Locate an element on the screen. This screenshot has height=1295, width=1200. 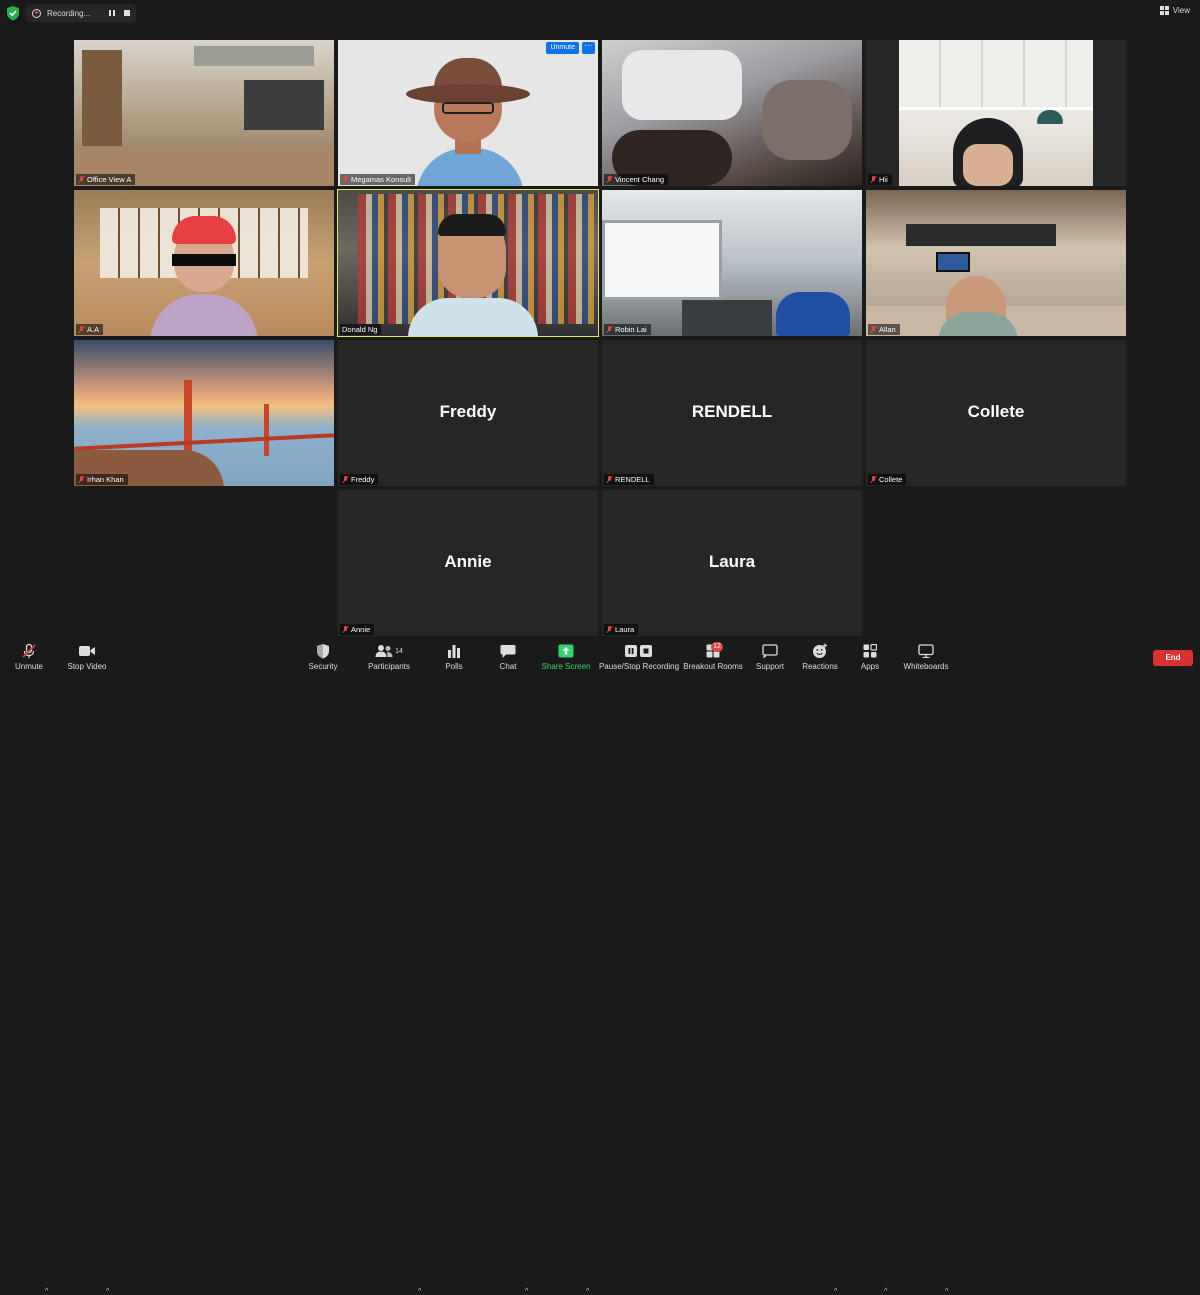
participant-name: Freddy is located at coordinates (363, 479).